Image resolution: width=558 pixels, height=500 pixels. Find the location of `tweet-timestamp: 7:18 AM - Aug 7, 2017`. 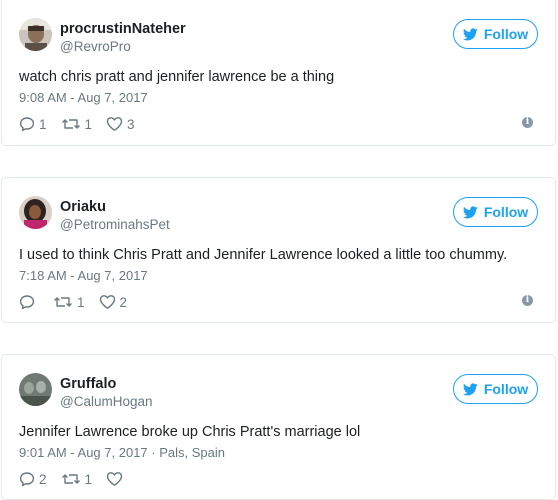

tweet-timestamp: 7:18 AM - Aug 7, 2017 is located at coordinates (83, 276).